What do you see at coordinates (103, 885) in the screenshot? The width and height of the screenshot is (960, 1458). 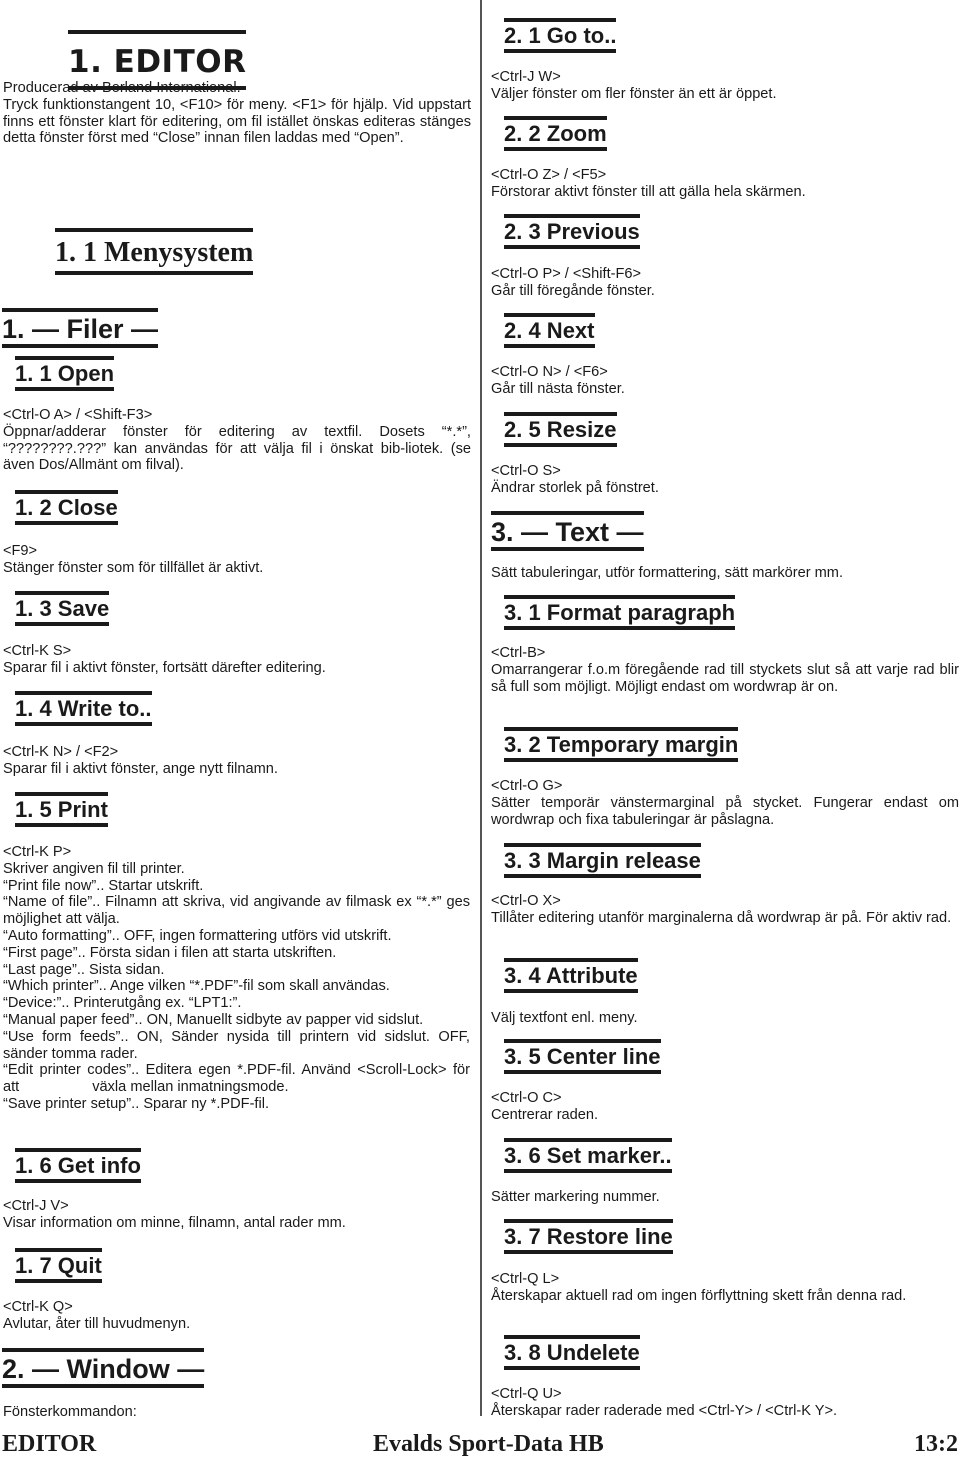 I see `print-option: “Print file now”.. Startar utskrift.` at bounding box center [103, 885].